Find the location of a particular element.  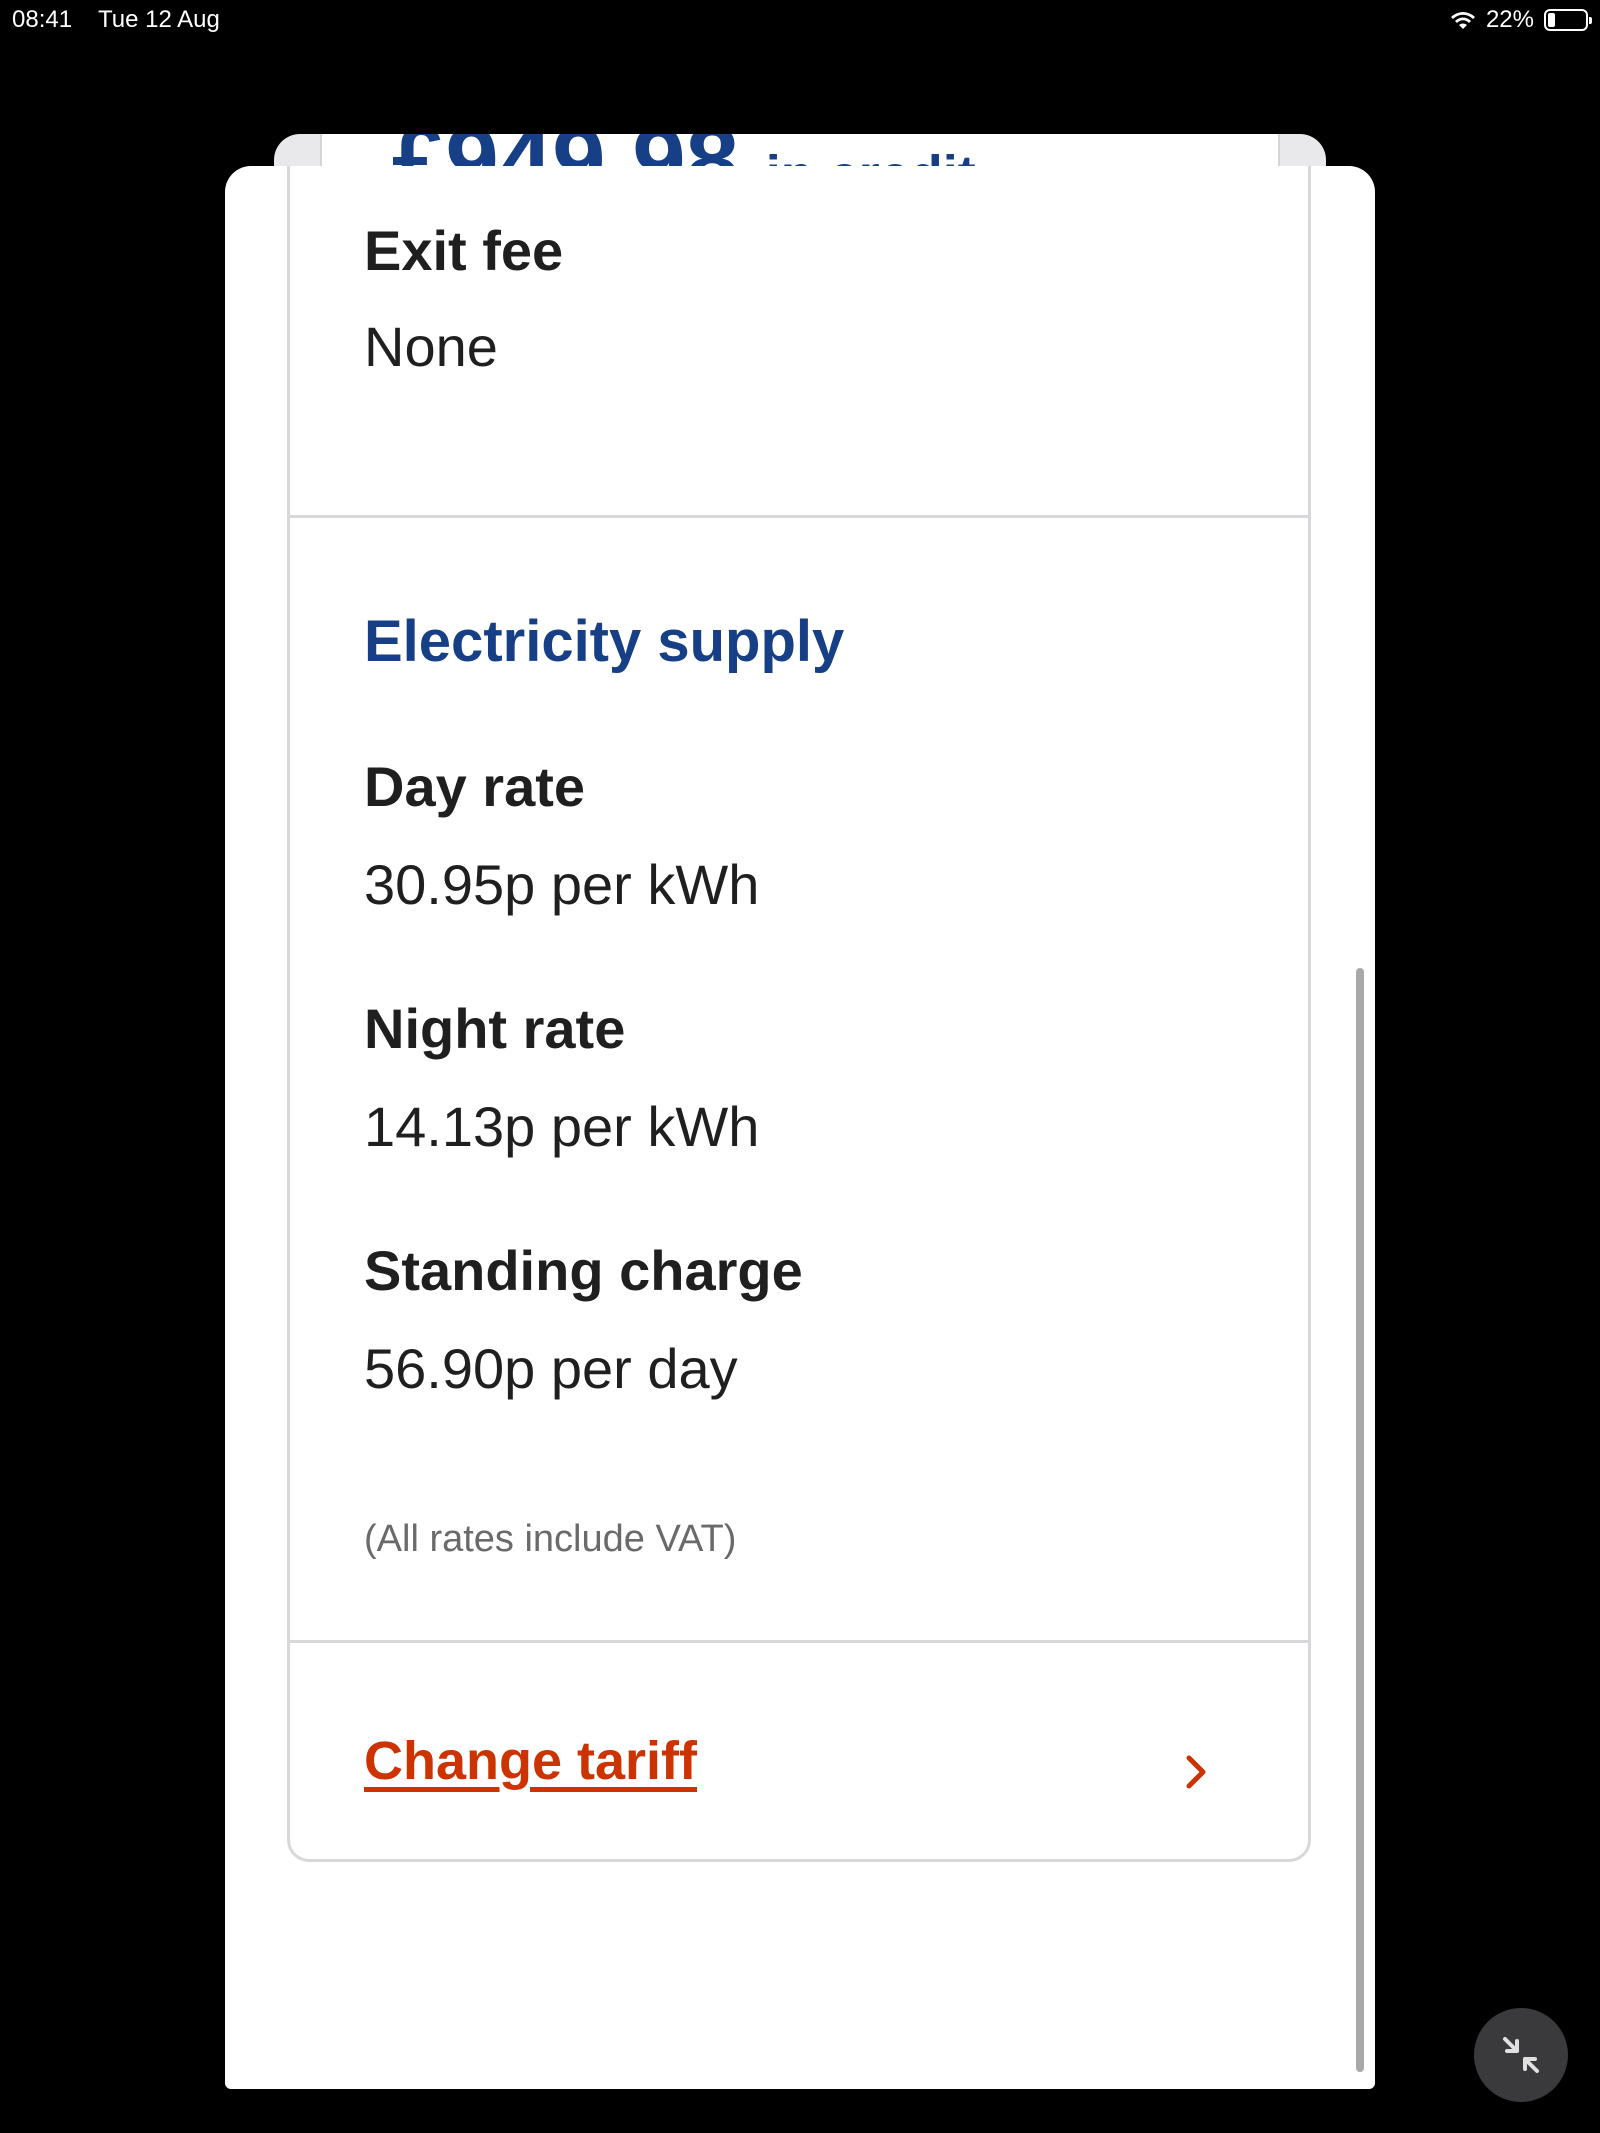

status-bar: 08:41 Tue 12 Aug 22% is located at coordinates (800, 20).